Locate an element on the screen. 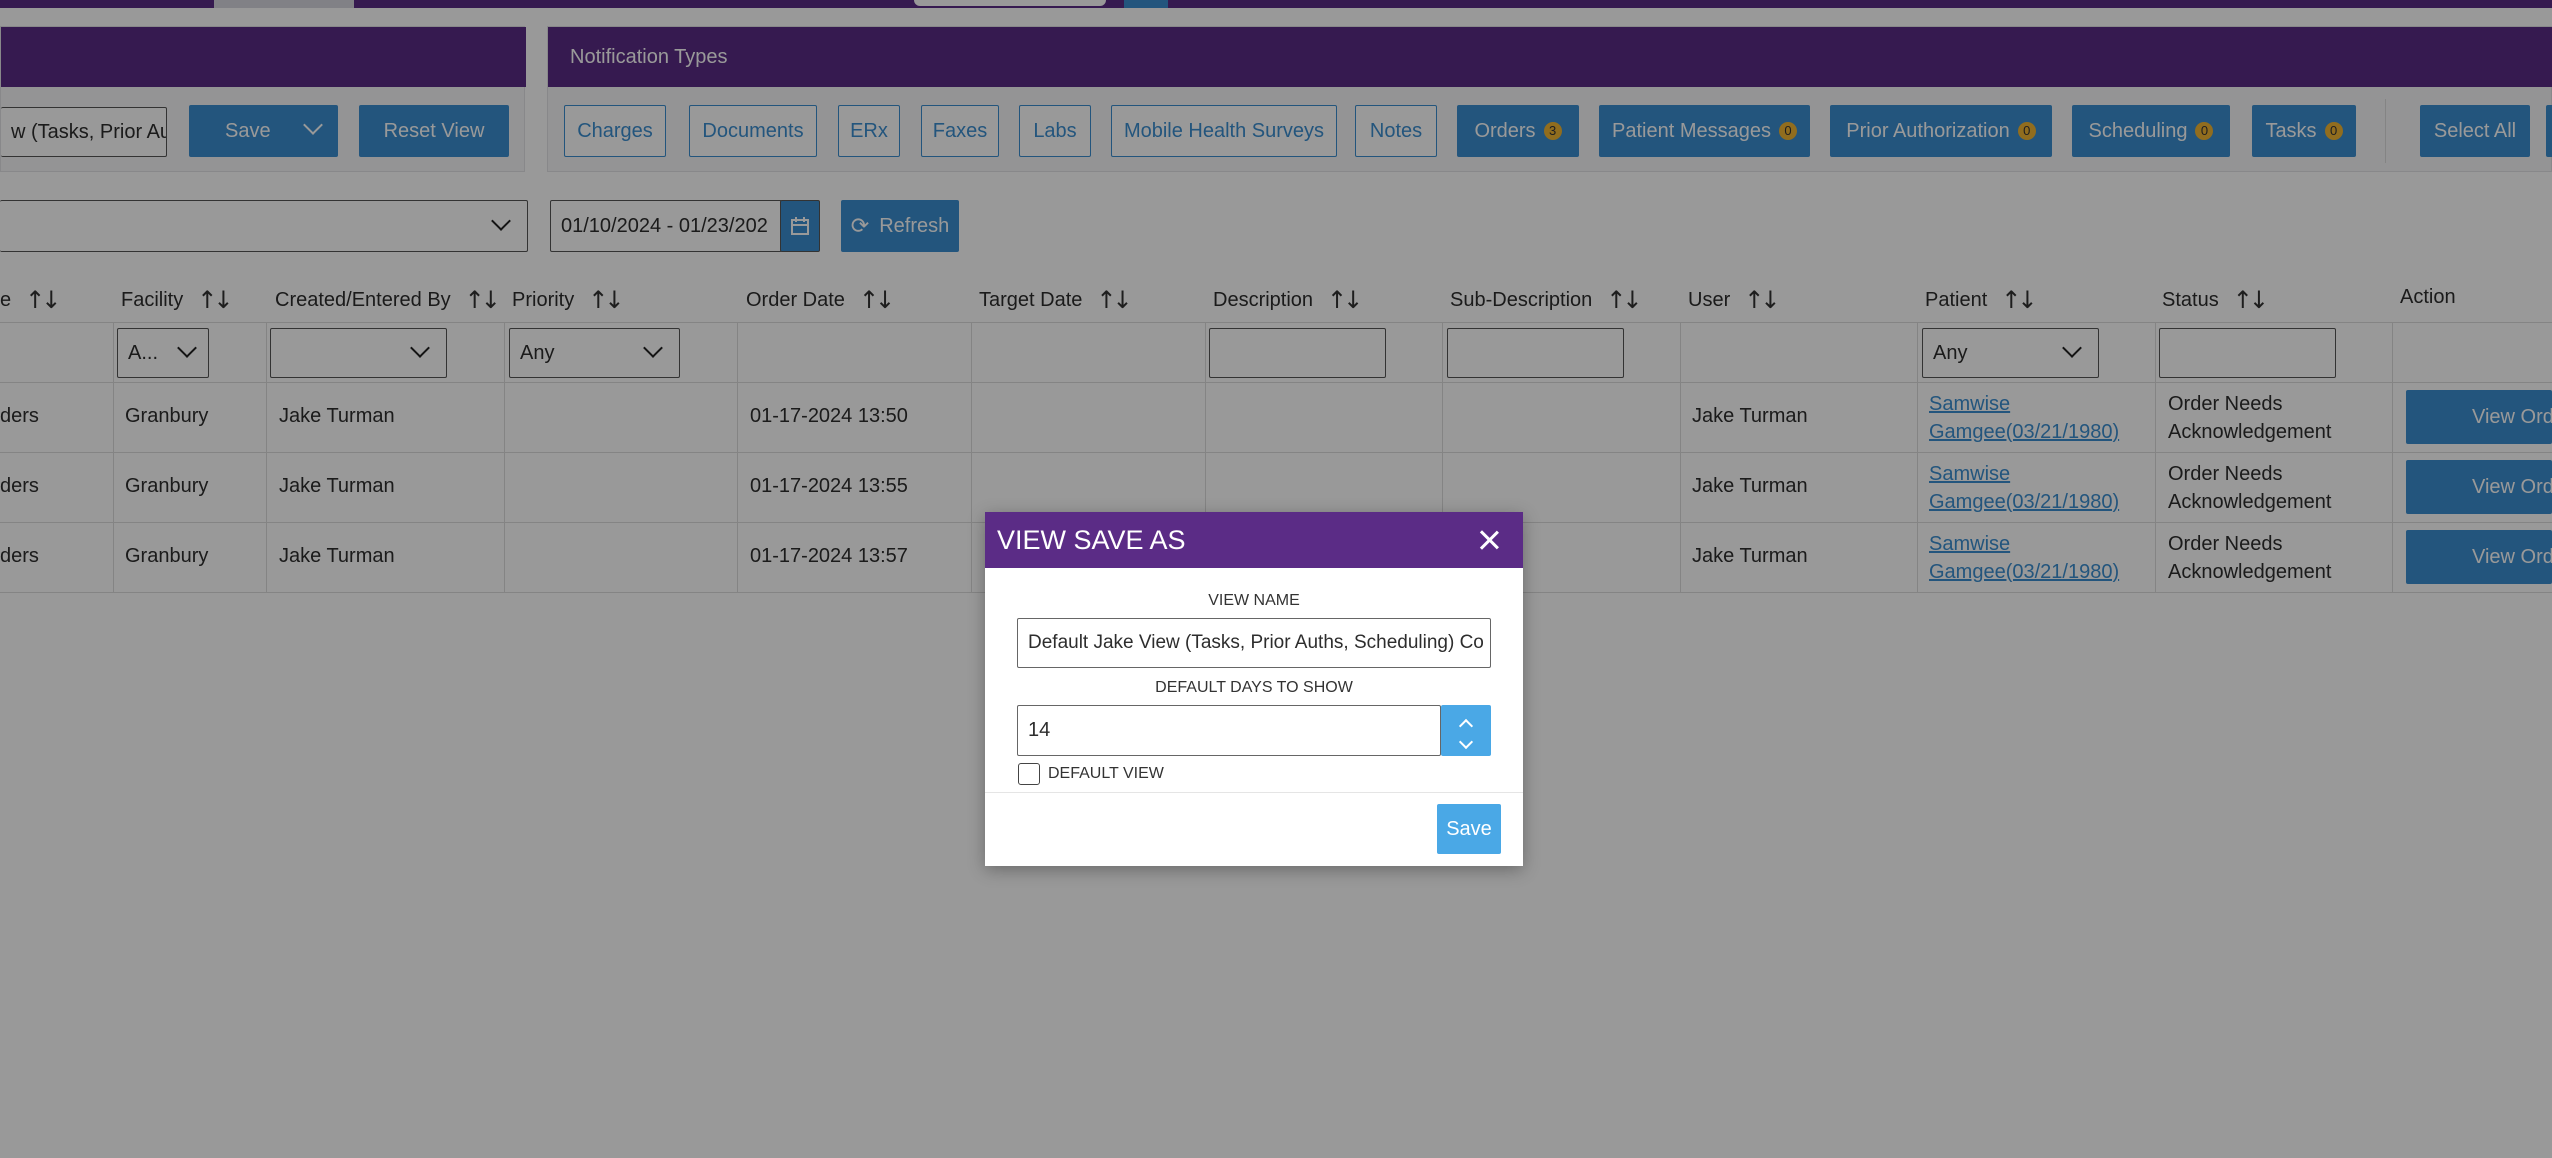 This screenshot has height=1158, width=2552. days-stepper is located at coordinates (1466, 730).